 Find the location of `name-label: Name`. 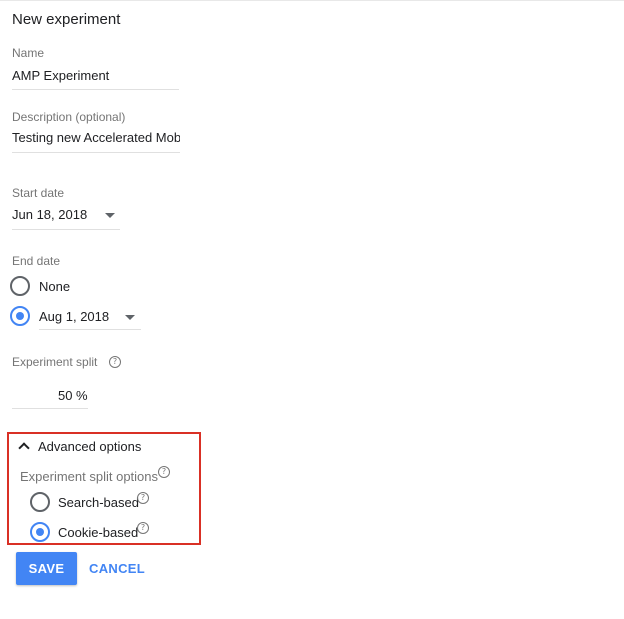

name-label: Name is located at coordinates (28, 53).